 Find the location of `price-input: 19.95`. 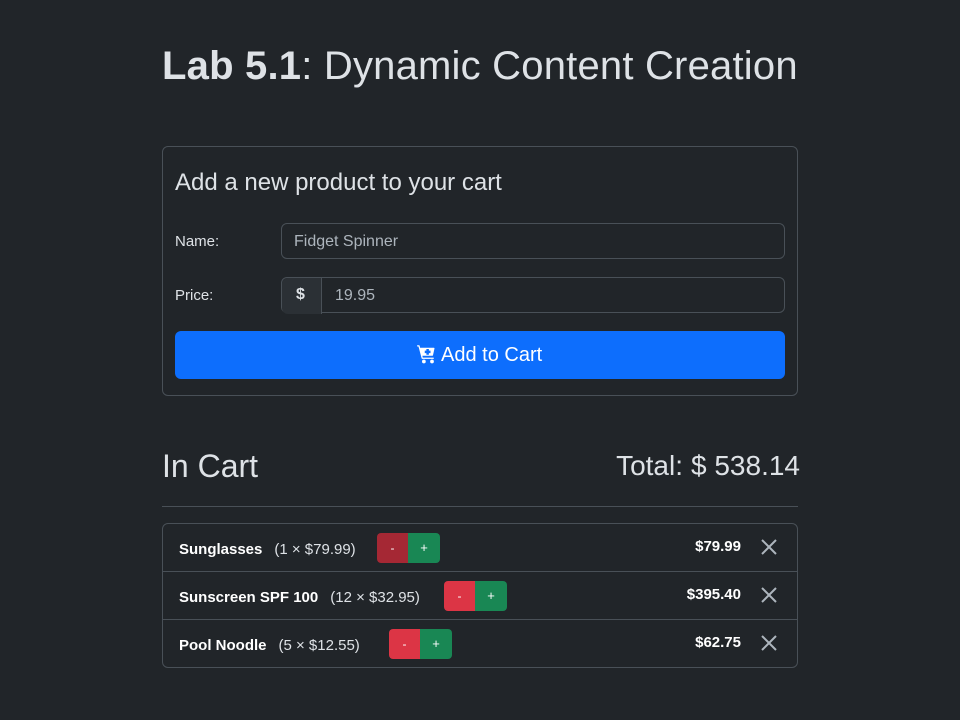

price-input: 19.95 is located at coordinates (355, 296).